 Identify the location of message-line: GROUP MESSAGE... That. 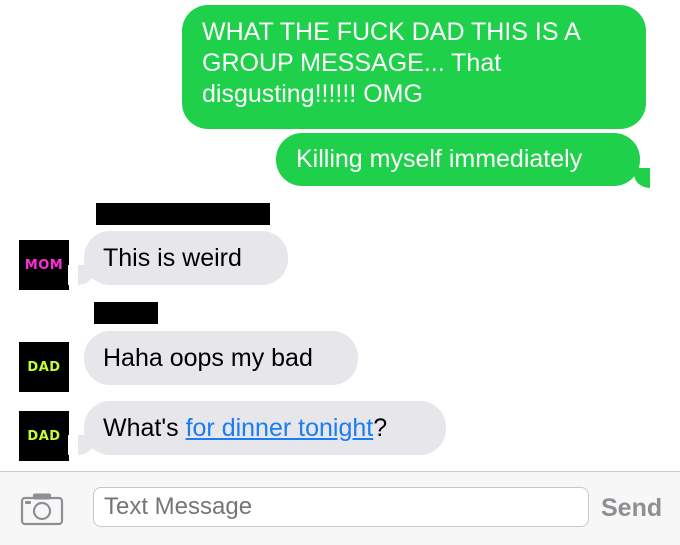
(352, 63).